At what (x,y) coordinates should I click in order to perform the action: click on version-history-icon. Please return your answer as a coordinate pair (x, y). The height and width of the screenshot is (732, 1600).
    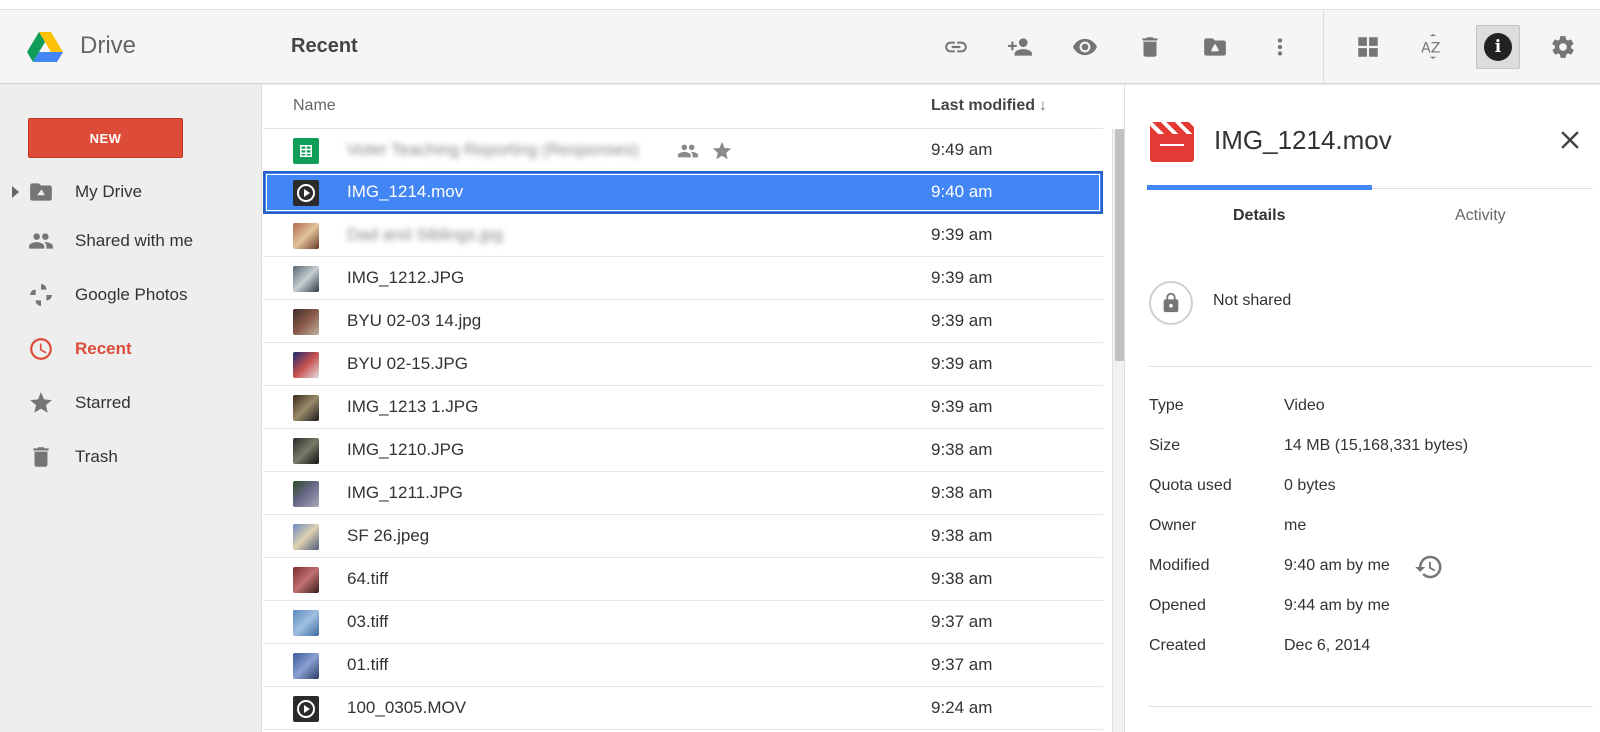
    Looking at the image, I should click on (1429, 567).